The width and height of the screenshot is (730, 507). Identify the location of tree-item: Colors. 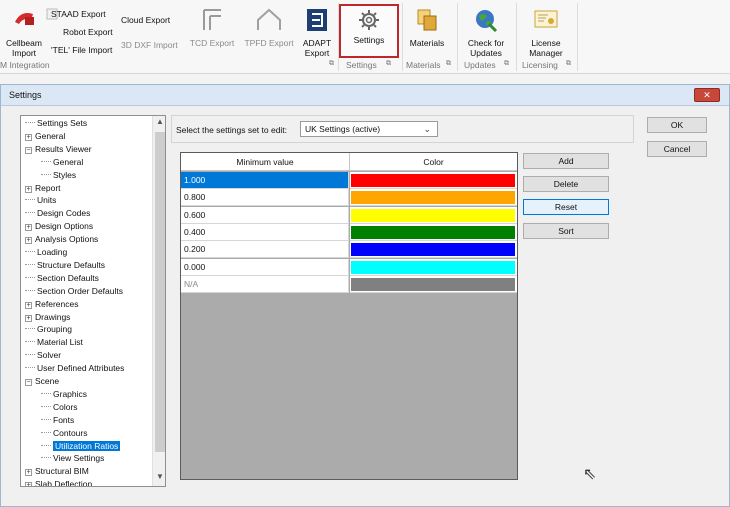
(59, 407).